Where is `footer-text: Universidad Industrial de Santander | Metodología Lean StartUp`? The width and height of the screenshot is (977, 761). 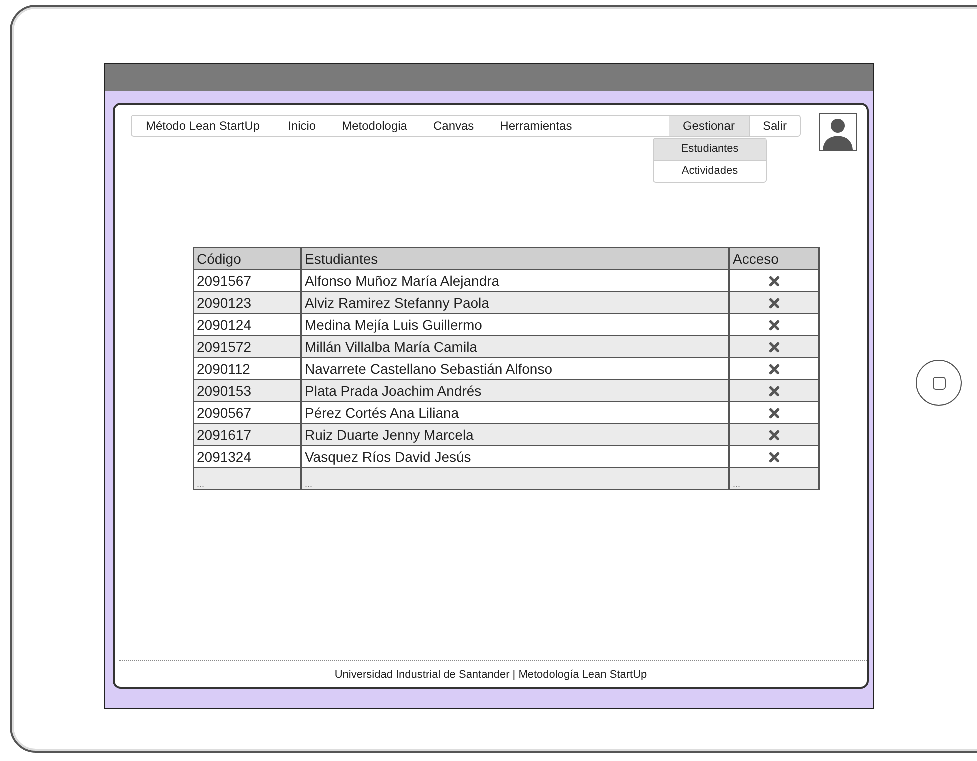
footer-text: Universidad Industrial de Santander | Metodología Lean StartUp is located at coordinates (491, 674).